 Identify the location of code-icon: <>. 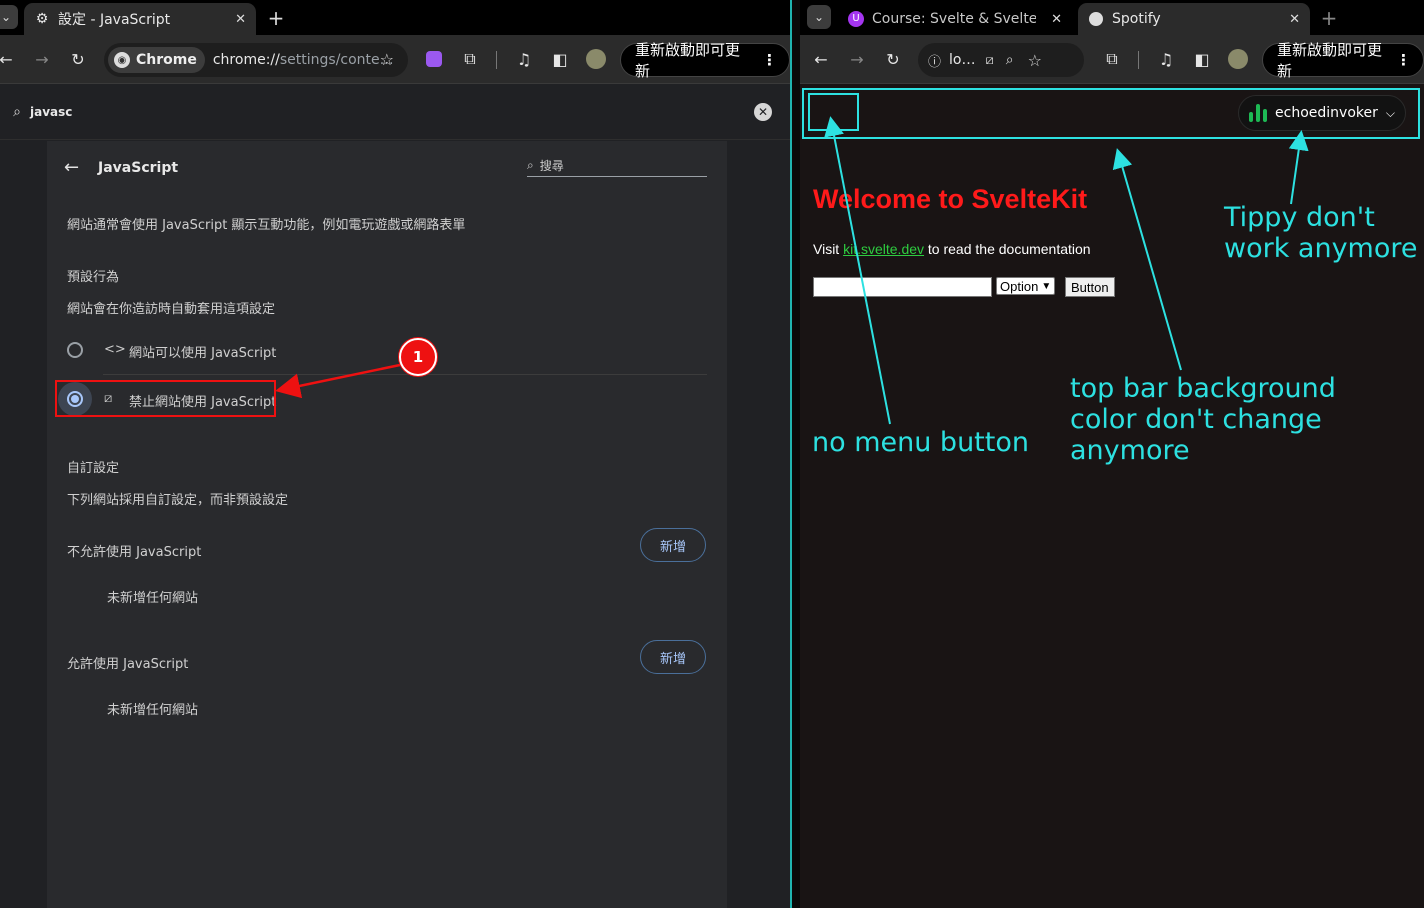
(115, 349).